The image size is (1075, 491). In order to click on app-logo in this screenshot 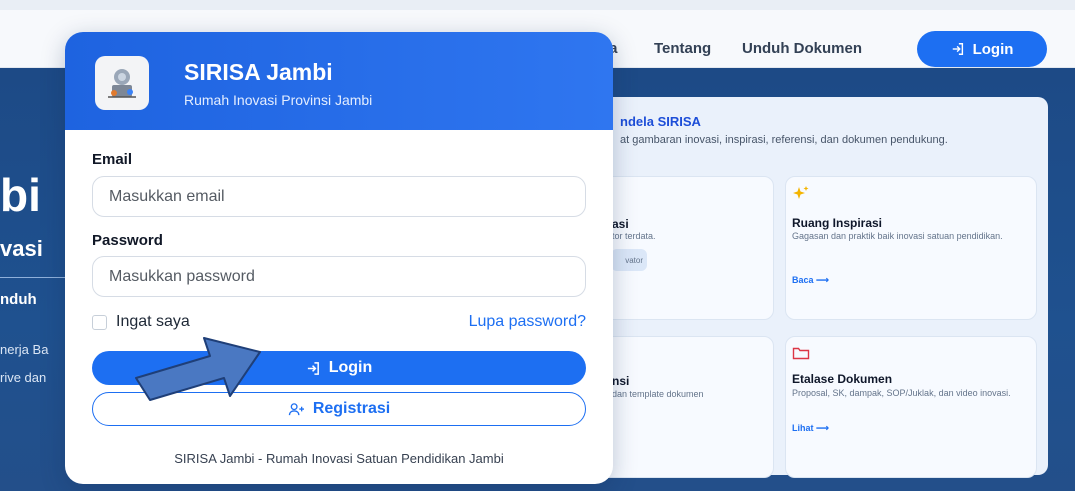, I will do `click(122, 83)`.